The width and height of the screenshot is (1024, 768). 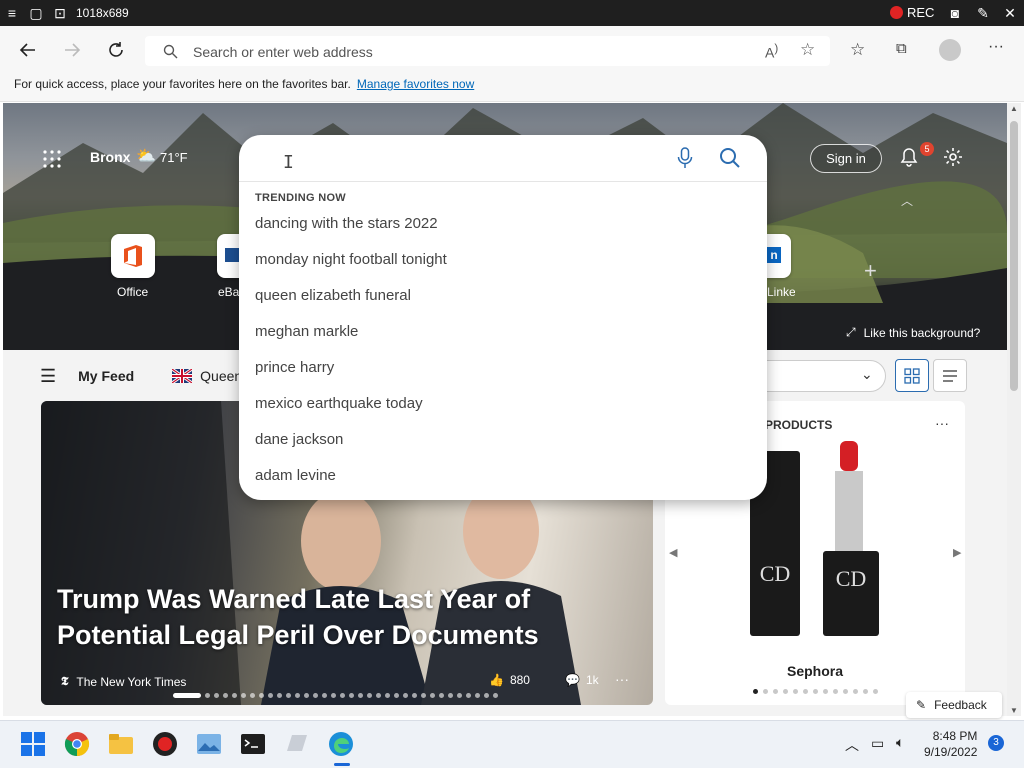 What do you see at coordinates (921, 12) in the screenshot?
I see `rec-label: REC` at bounding box center [921, 12].